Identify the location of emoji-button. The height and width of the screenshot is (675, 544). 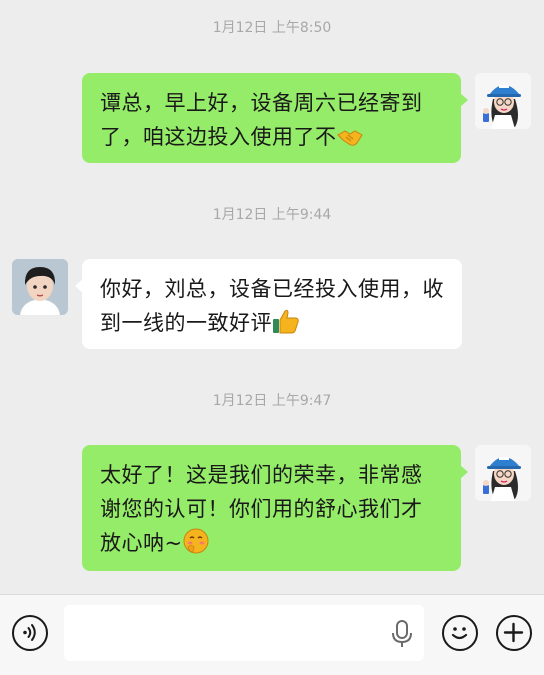
(460, 633).